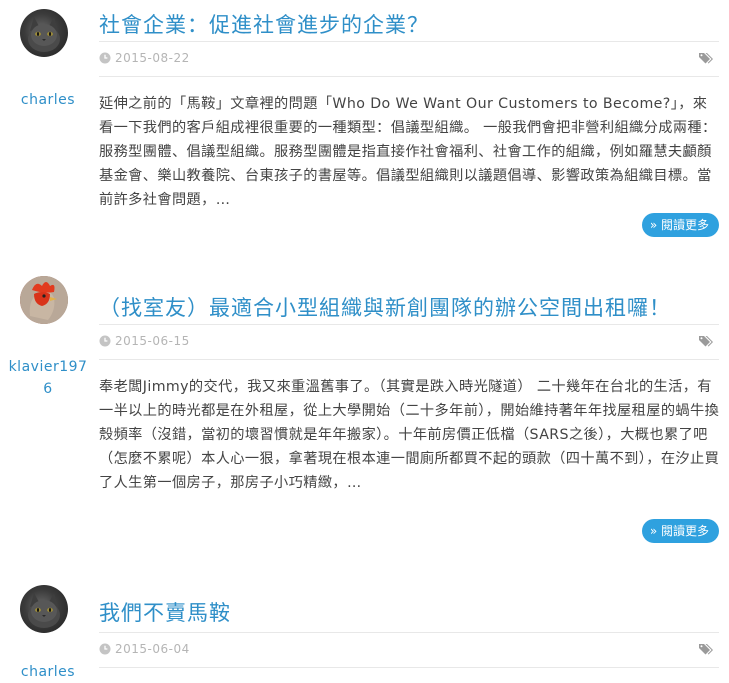 The width and height of the screenshot is (729, 683). Describe the element at coordinates (152, 649) in the screenshot. I see `post-date: 2015-06-04` at that location.